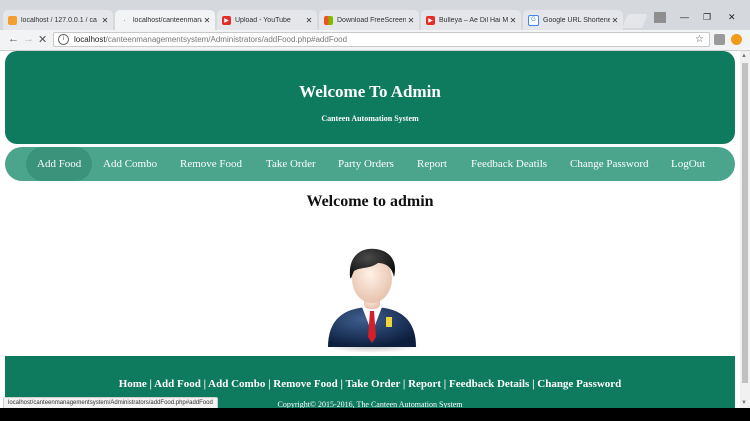  I want to click on tab-bulleya: ▶ Bulleya – Ae Dil Hai Mu ✕, so click(471, 20).